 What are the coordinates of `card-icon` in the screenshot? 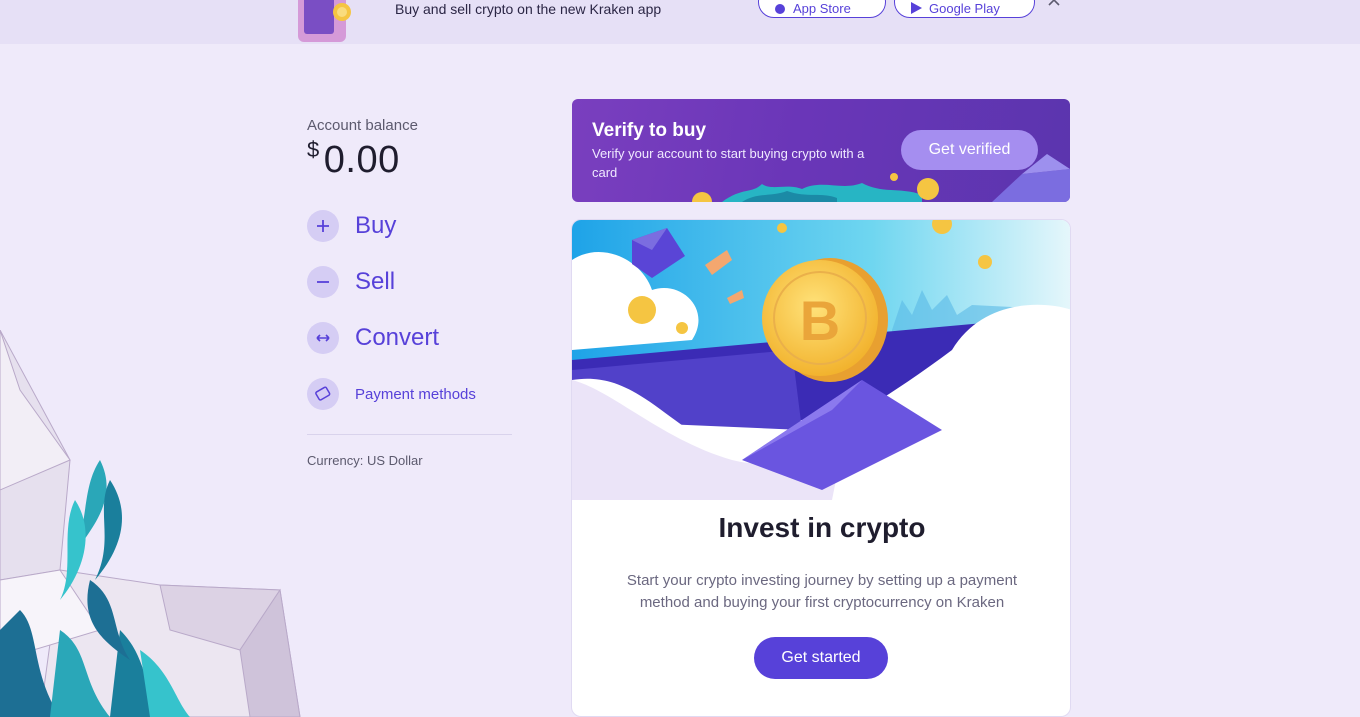 It's located at (323, 394).